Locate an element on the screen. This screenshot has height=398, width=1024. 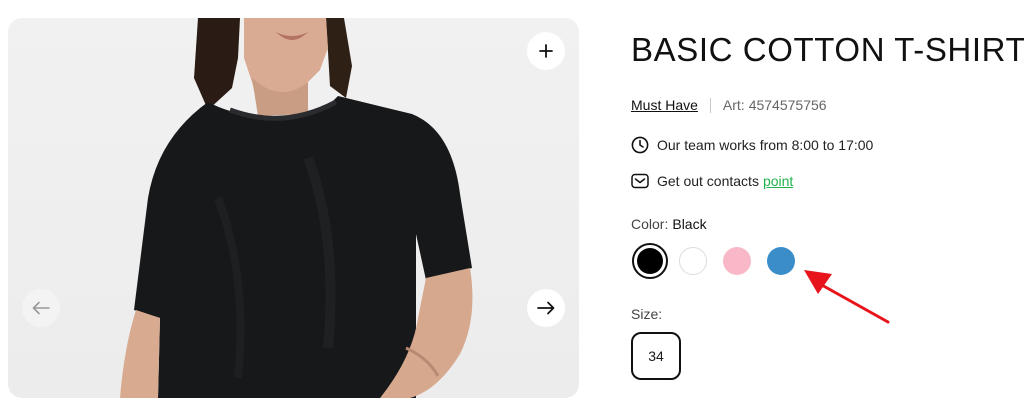
arrow-right-icon is located at coordinates (546, 308).